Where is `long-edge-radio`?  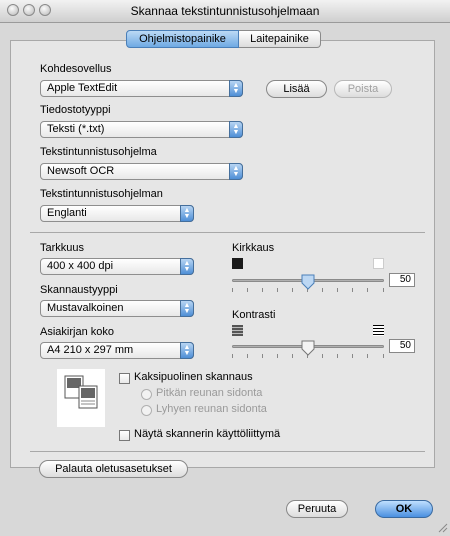 long-edge-radio is located at coordinates (146, 394).